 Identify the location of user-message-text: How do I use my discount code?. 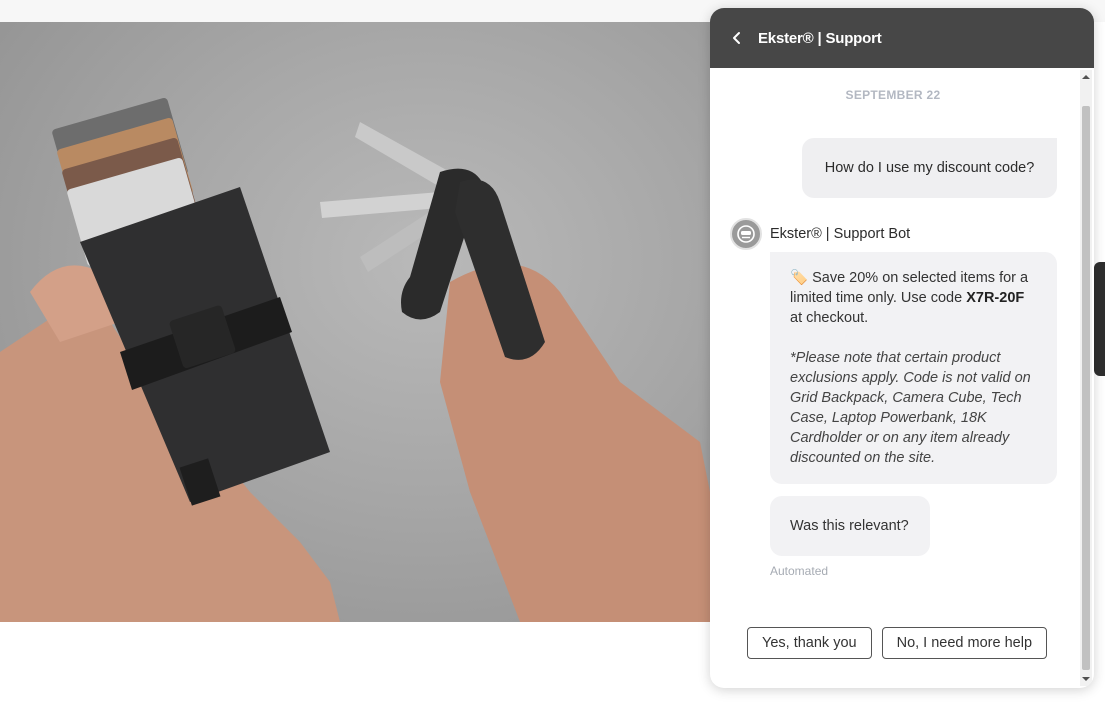
(929, 168).